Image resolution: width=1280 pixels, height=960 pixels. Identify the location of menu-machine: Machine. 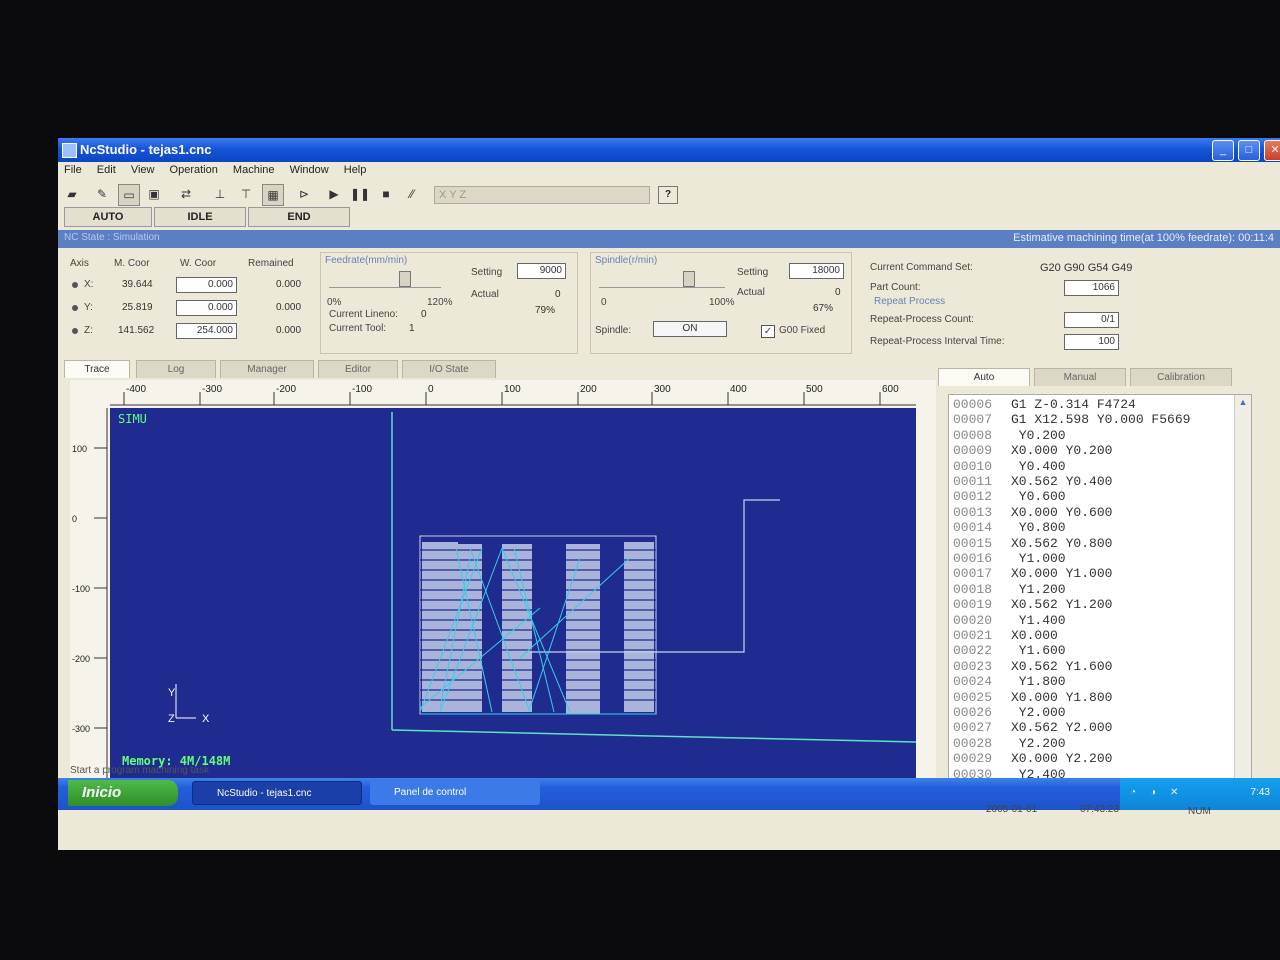
(254, 170).